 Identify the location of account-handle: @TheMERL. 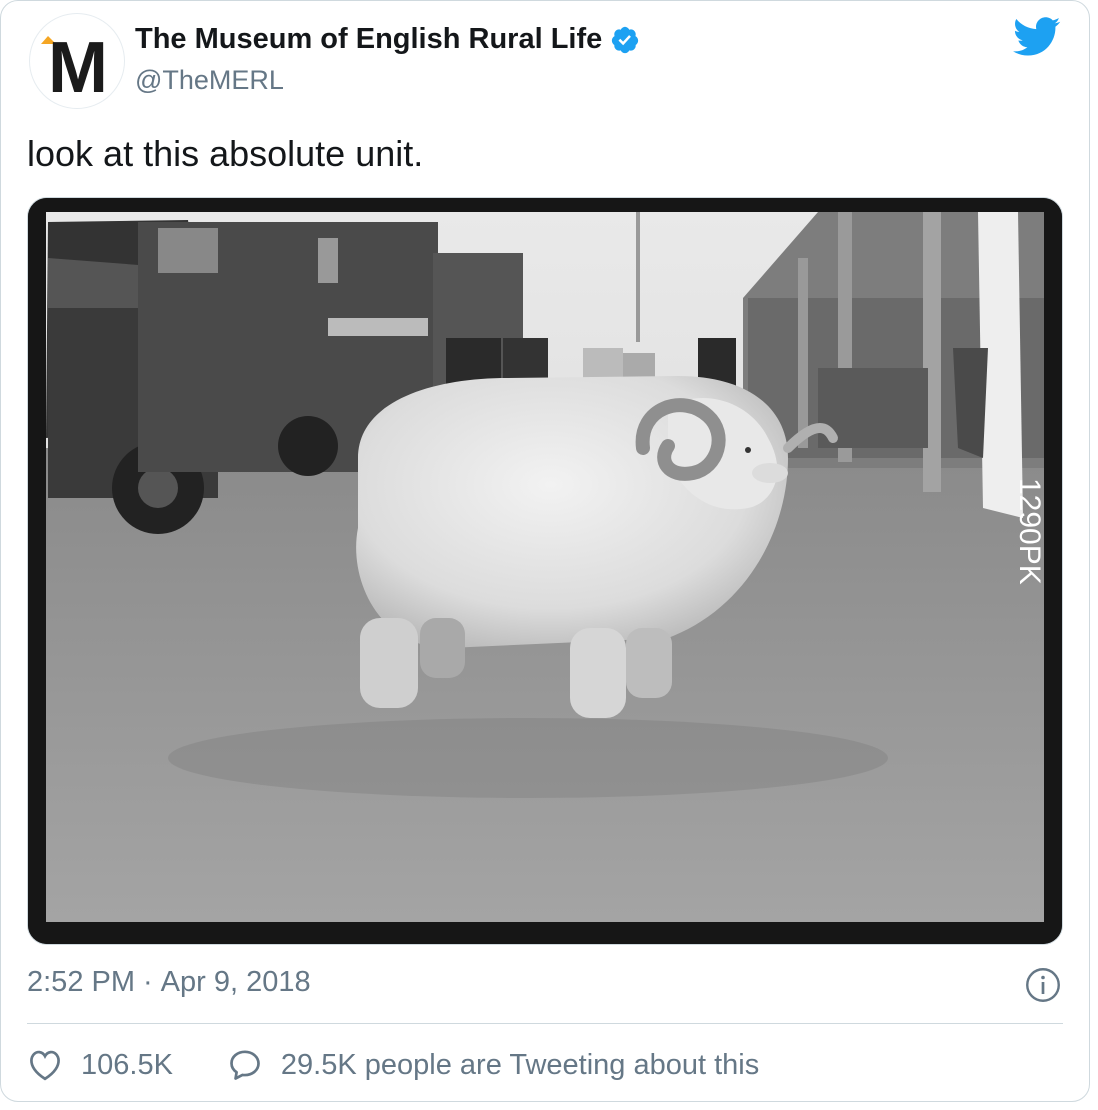
(209, 80).